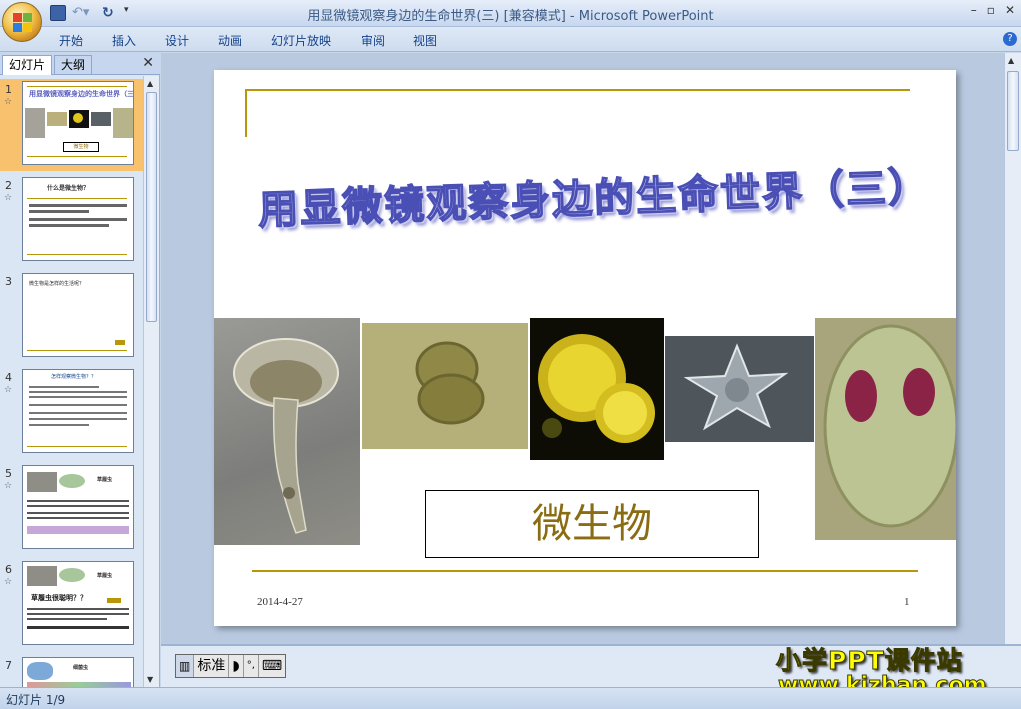  Describe the element at coordinates (81, 147) in the screenshot. I see `thumbnail-subtitle: 微生物` at that location.